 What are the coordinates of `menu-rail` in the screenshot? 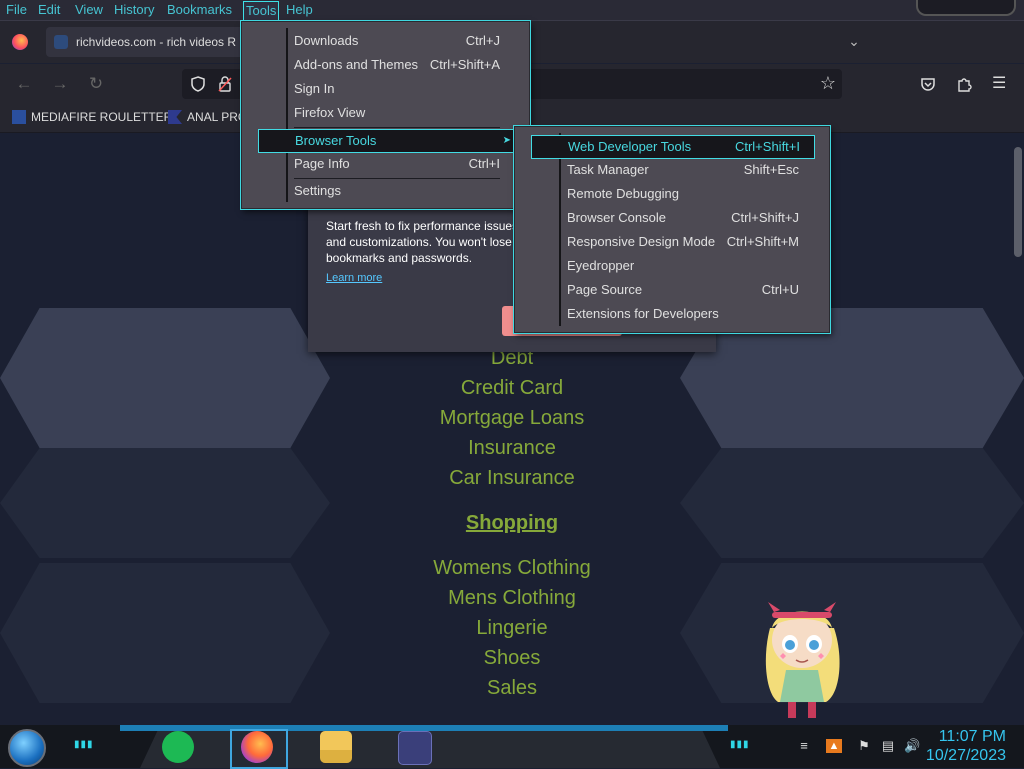 It's located at (287, 115).